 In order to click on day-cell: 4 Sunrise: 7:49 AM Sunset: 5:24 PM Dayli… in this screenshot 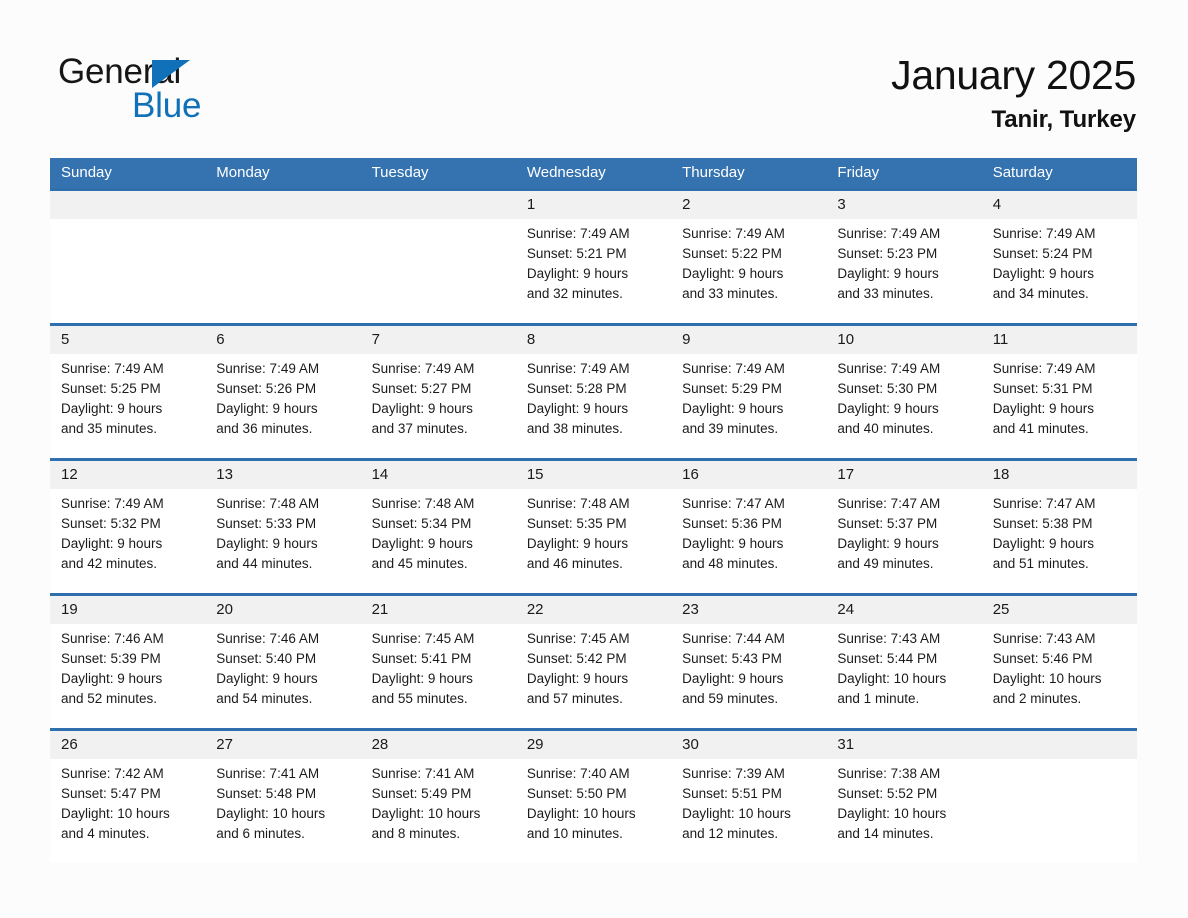, I will do `click(1059, 257)`.